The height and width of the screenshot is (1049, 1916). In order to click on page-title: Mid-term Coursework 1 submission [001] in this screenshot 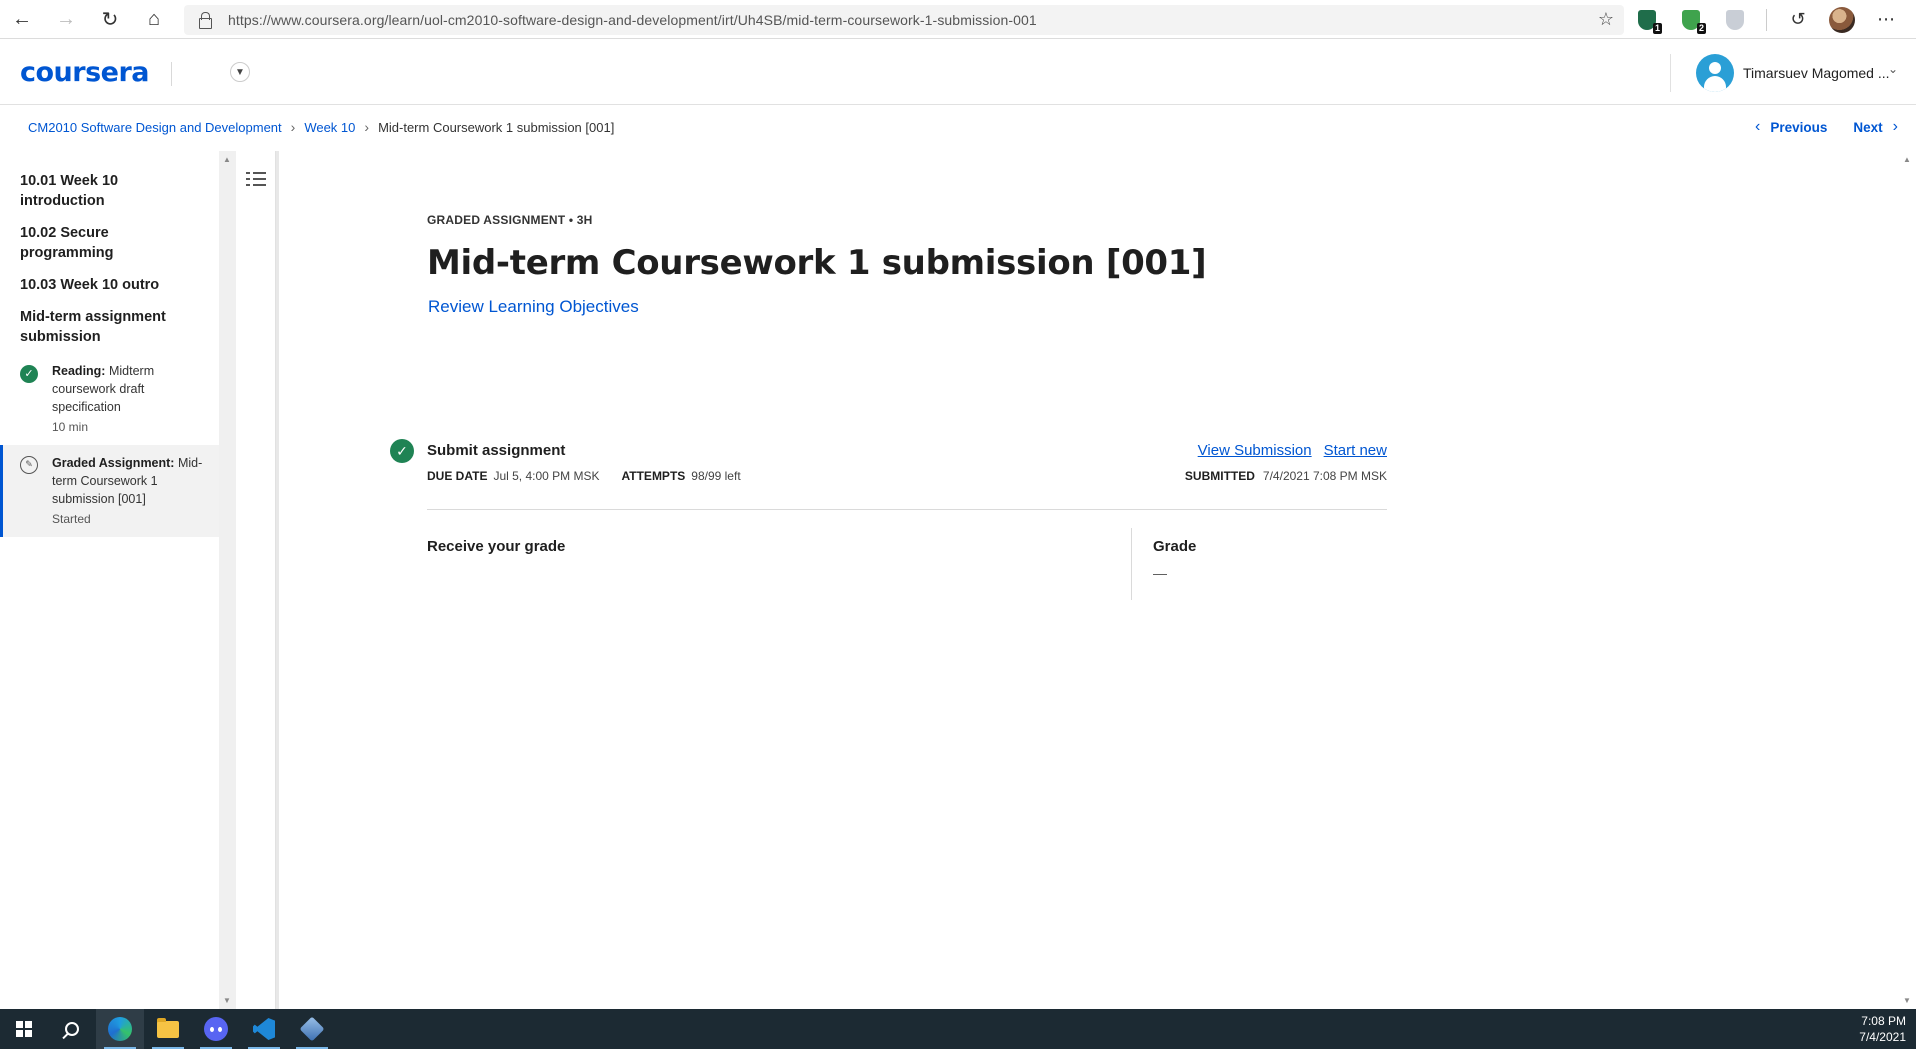, I will do `click(817, 263)`.